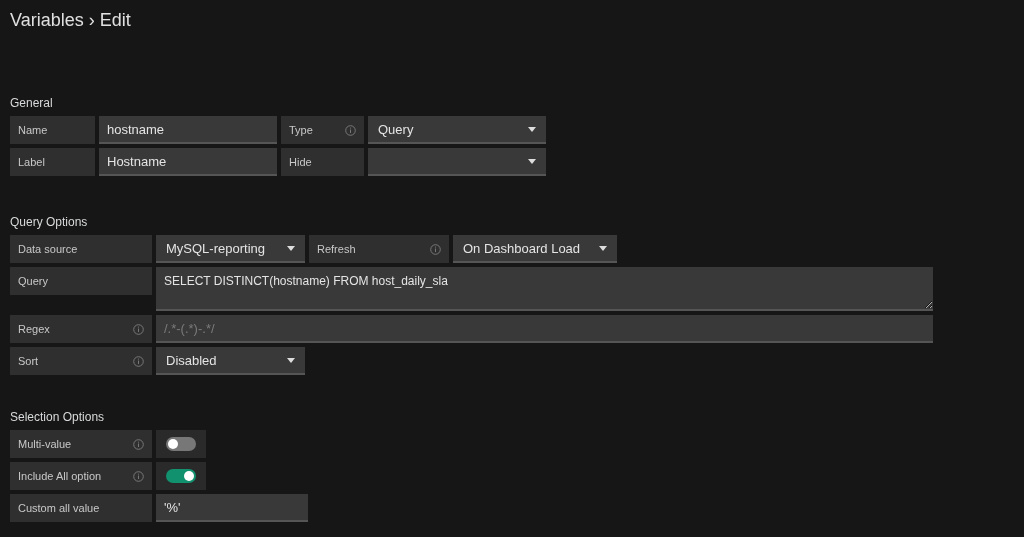 The image size is (1024, 537). What do you see at coordinates (232, 508) in the screenshot?
I see `text-field: '%'` at bounding box center [232, 508].